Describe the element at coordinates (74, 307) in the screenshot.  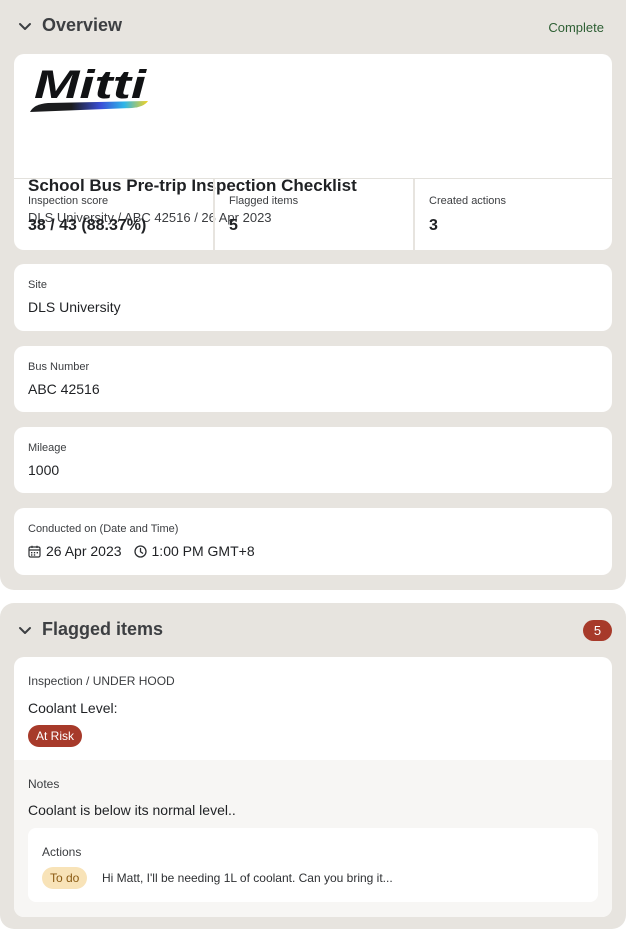
I see `field-value: DLS University` at that location.